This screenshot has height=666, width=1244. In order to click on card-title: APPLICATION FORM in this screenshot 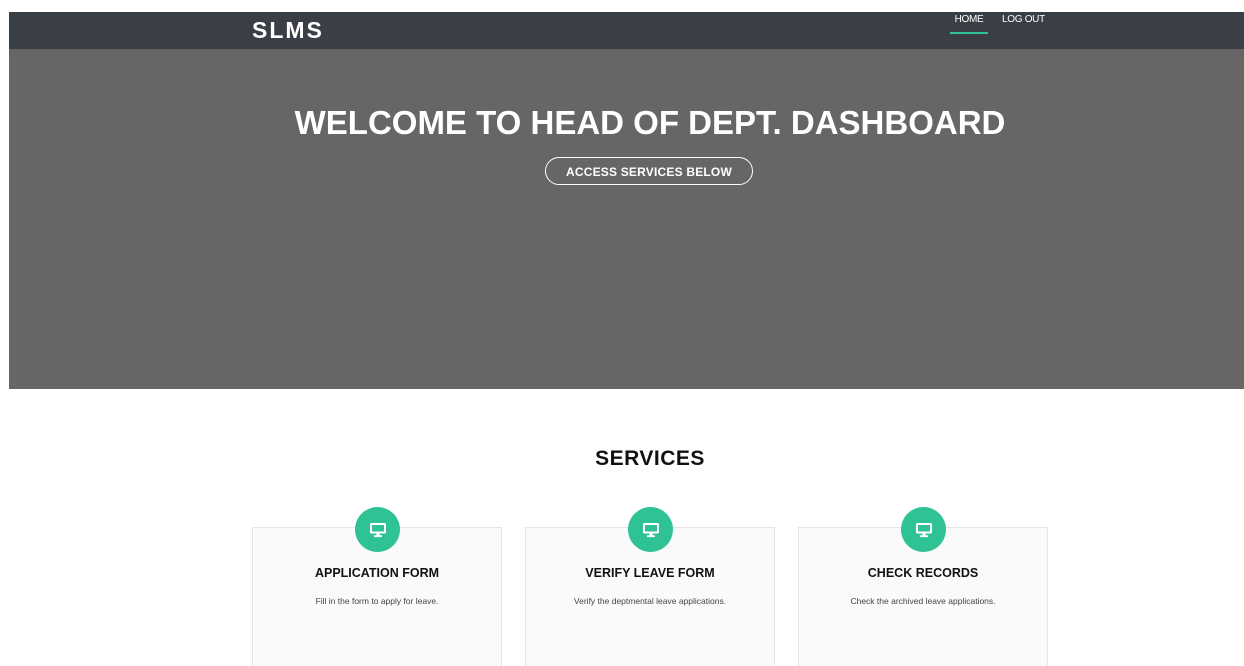, I will do `click(377, 573)`.